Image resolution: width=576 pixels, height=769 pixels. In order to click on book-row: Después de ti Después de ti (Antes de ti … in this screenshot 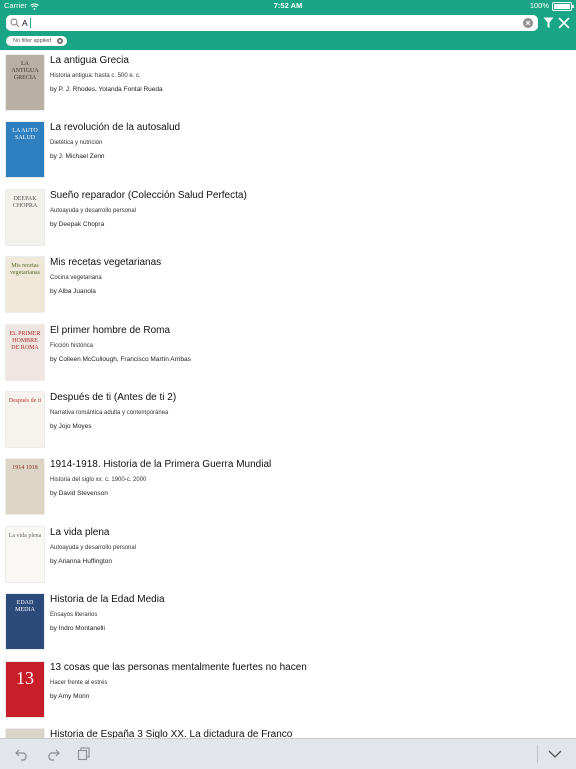, I will do `click(288, 420)`.